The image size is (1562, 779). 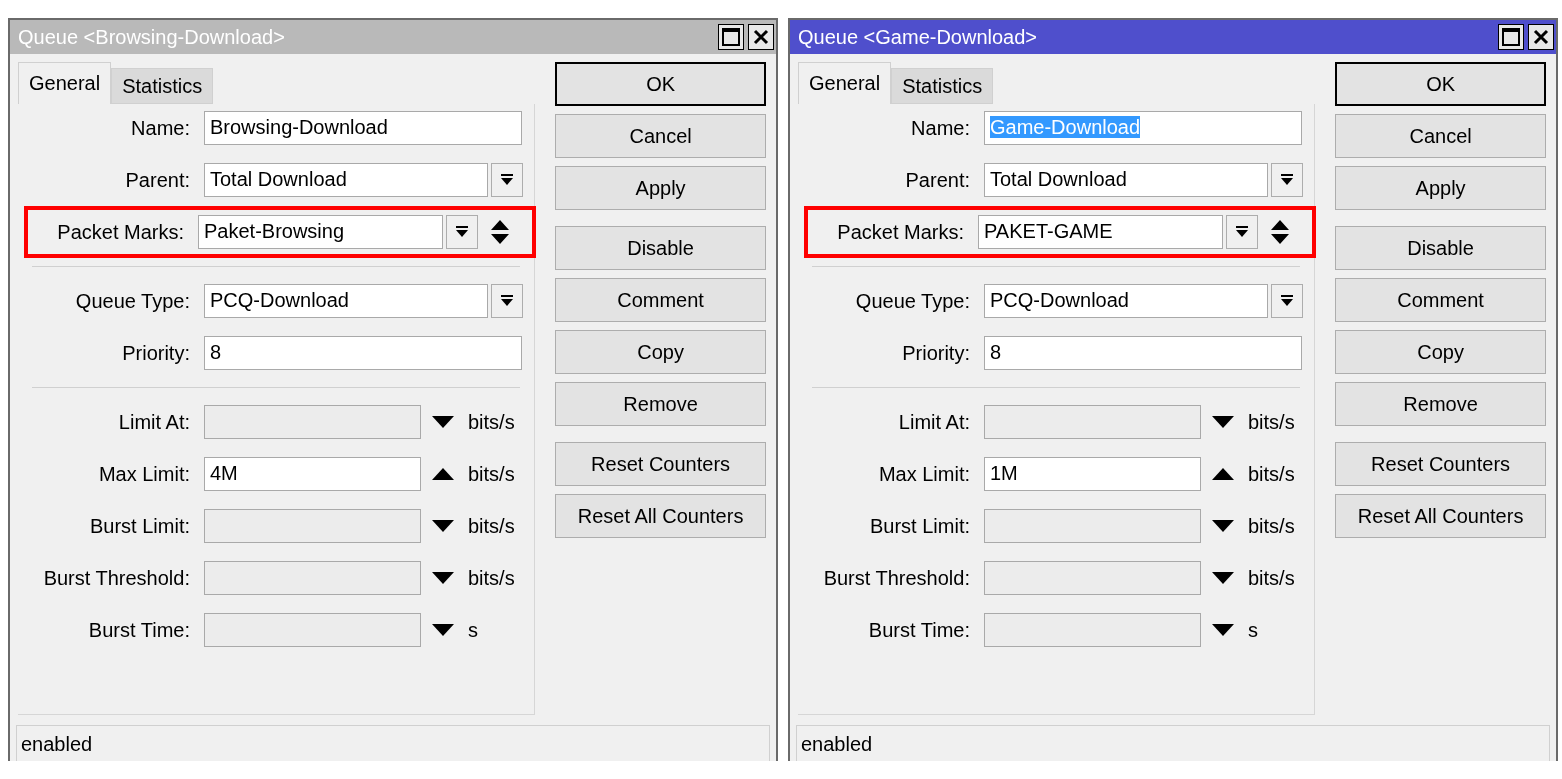 What do you see at coordinates (312, 474) in the screenshot?
I see `input-field: 4M` at bounding box center [312, 474].